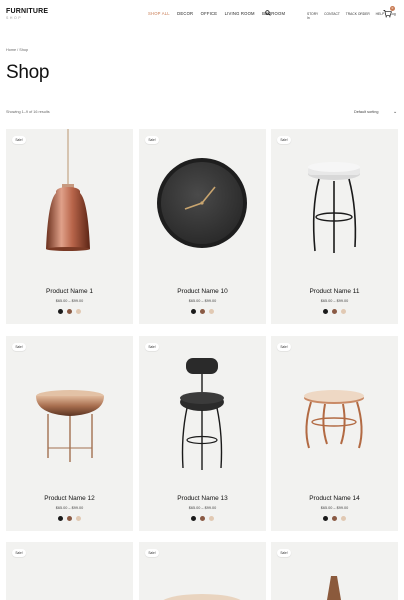 The image size is (404, 600). I want to click on product-card: Sale! Product Name 1 $65.00 – $99.00, so click(69, 226).